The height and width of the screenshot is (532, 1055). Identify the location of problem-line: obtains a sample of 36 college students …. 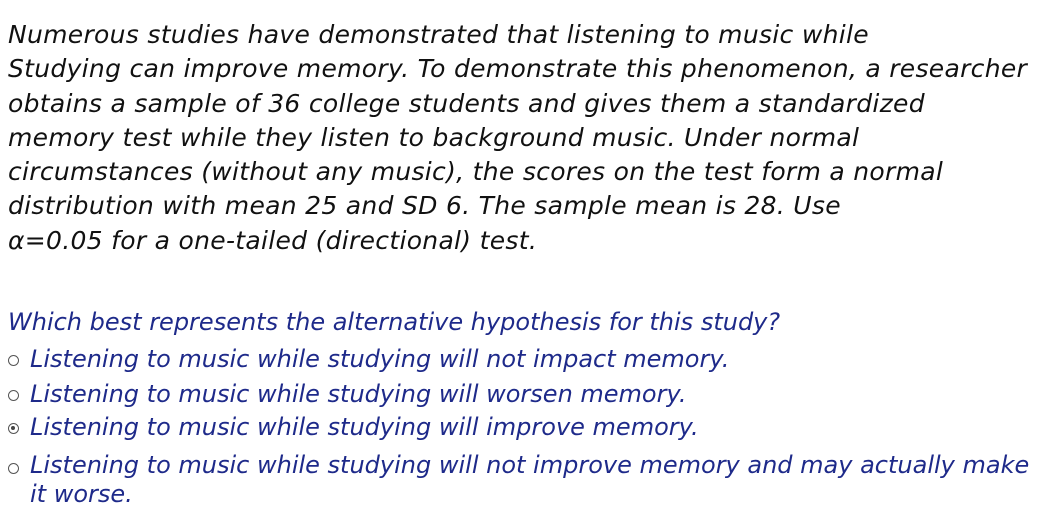
(466, 103).